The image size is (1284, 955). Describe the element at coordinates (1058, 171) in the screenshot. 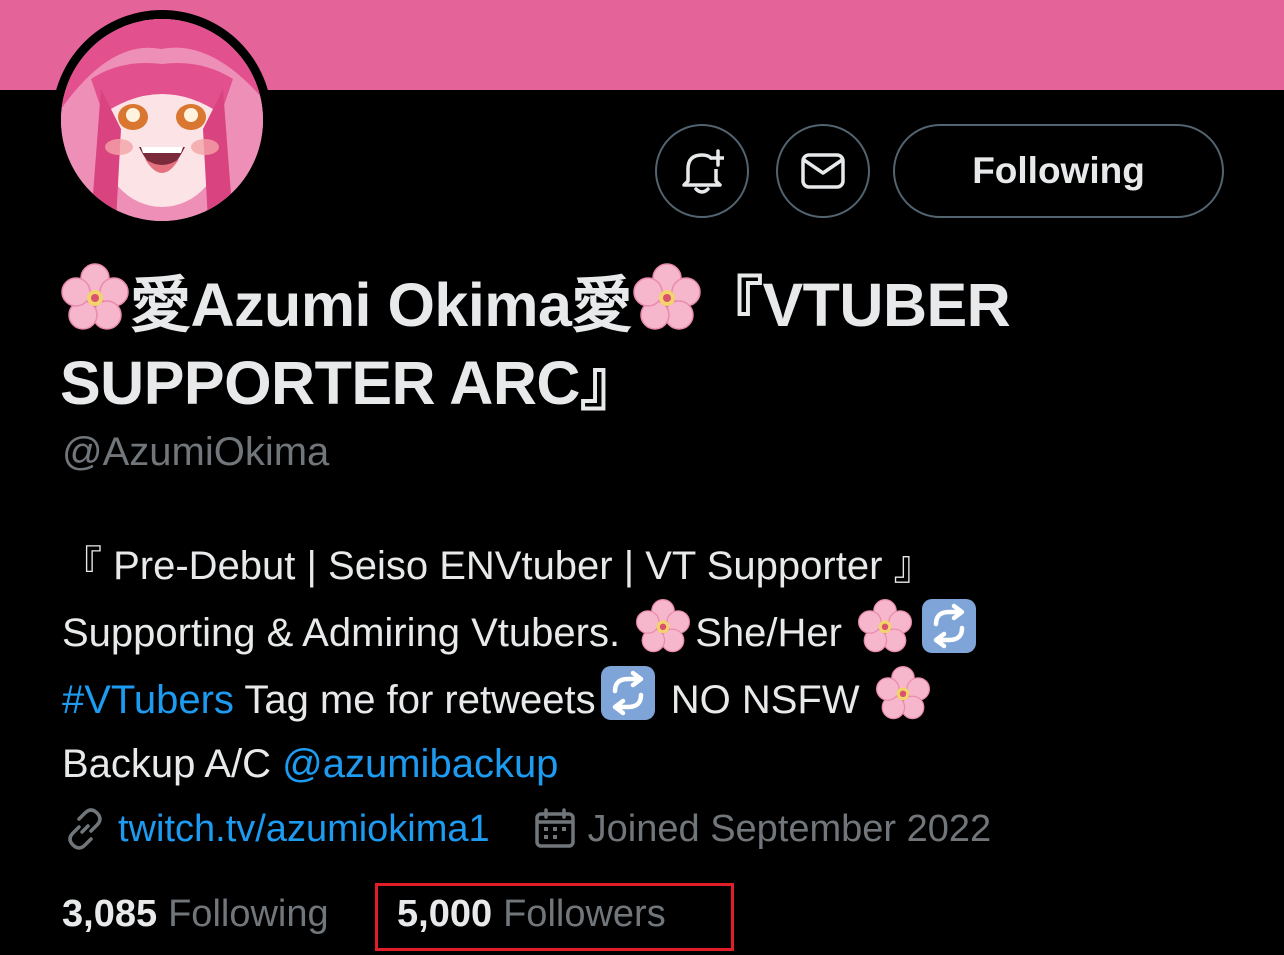

I see `following-button: Following` at that location.